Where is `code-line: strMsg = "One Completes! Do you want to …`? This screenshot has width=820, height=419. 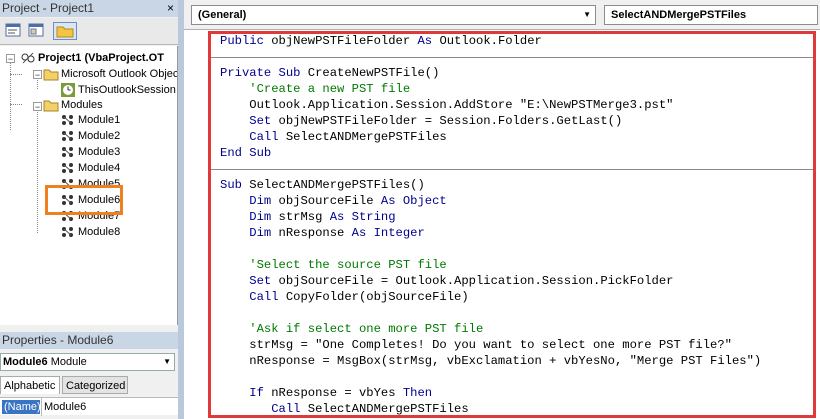
code-line: strMsg = "One Completes! Do you want to … is located at coordinates (476, 345).